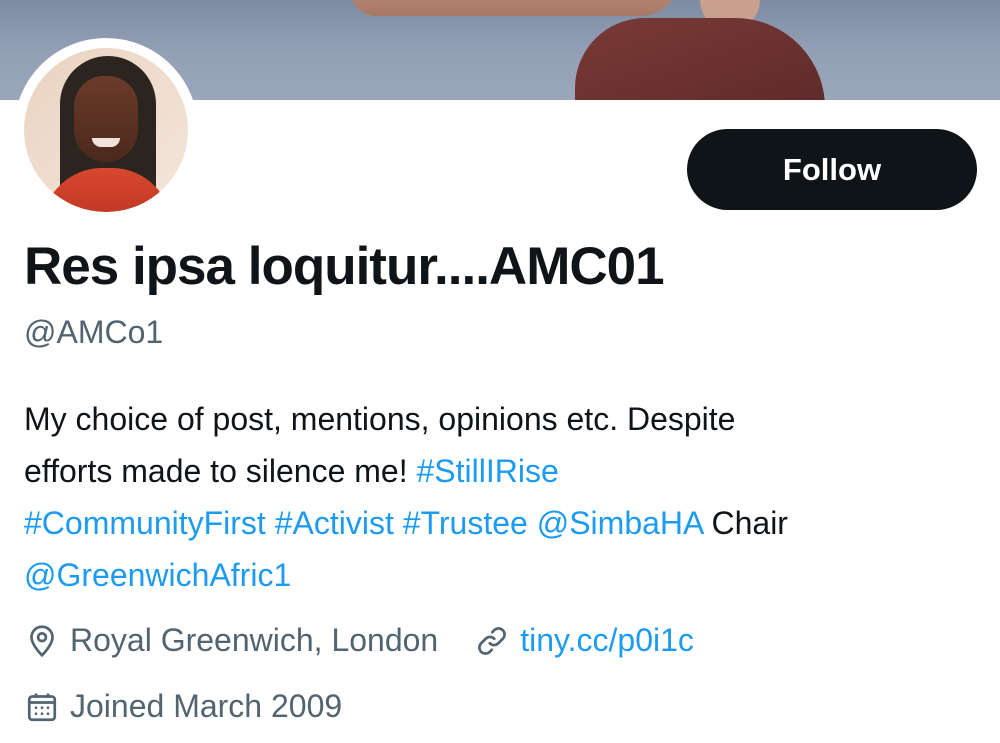 Image resolution: width=1000 pixels, height=743 pixels. What do you see at coordinates (745, 523) in the screenshot?
I see `bio-text: Chair` at bounding box center [745, 523].